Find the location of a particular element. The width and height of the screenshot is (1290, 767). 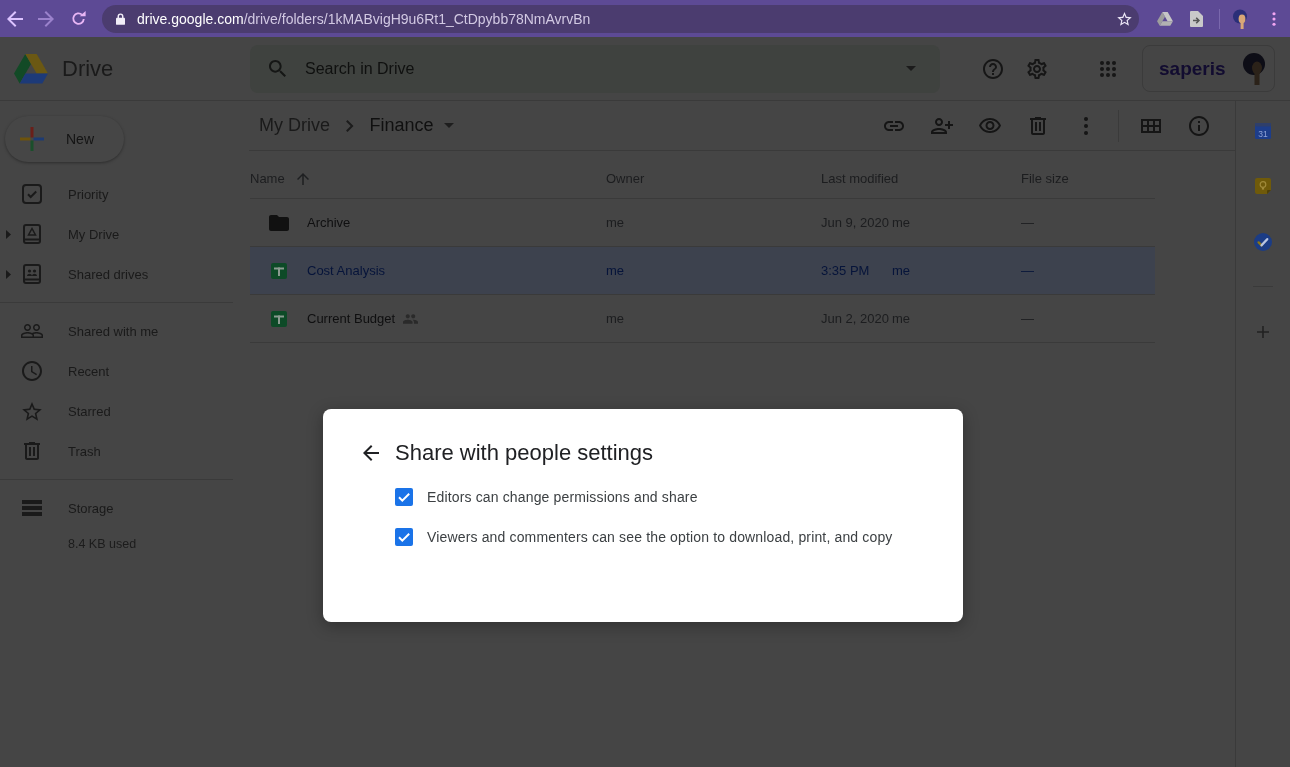

option-label: Editors can change permissions and share is located at coordinates (562, 497).